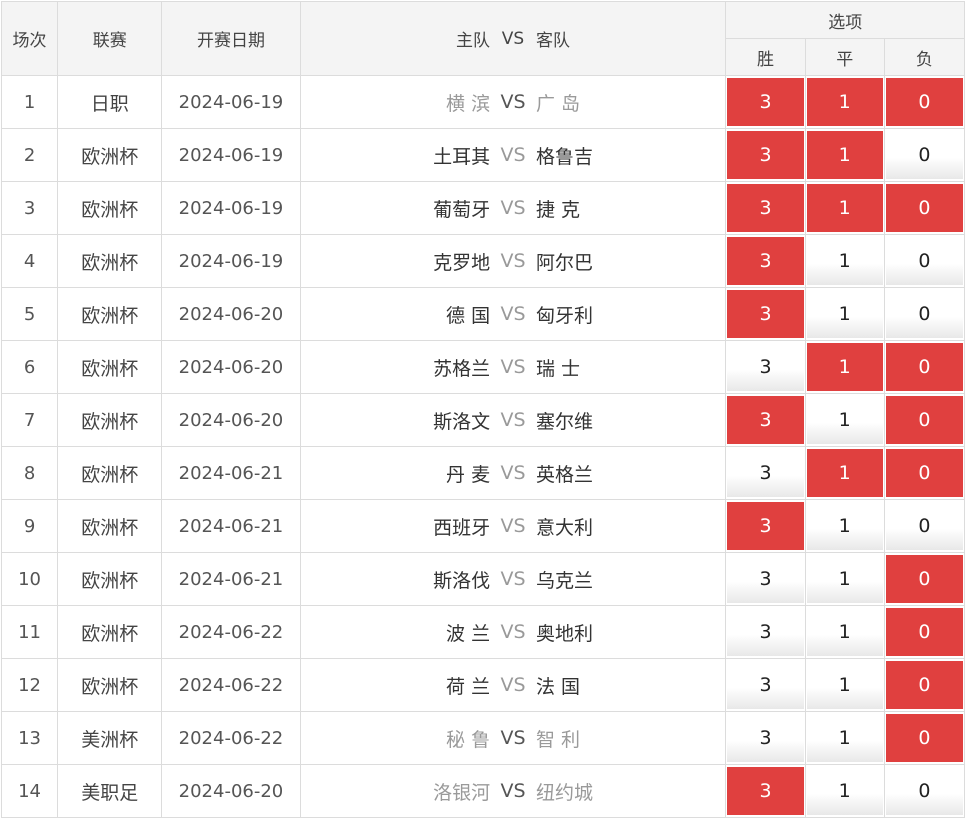 The height and width of the screenshot is (818, 966). I want to click on match-teams-wrap: 德 国 VS 匈牙利, so click(513, 314).